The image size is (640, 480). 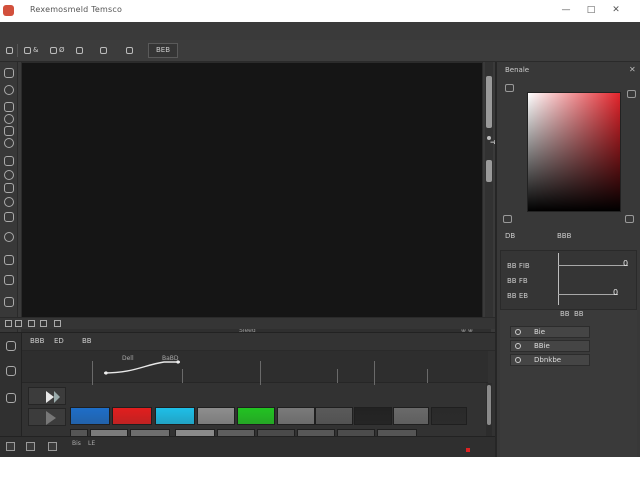 I want to click on duplicate-frame-icon, so click(x=30, y=446).